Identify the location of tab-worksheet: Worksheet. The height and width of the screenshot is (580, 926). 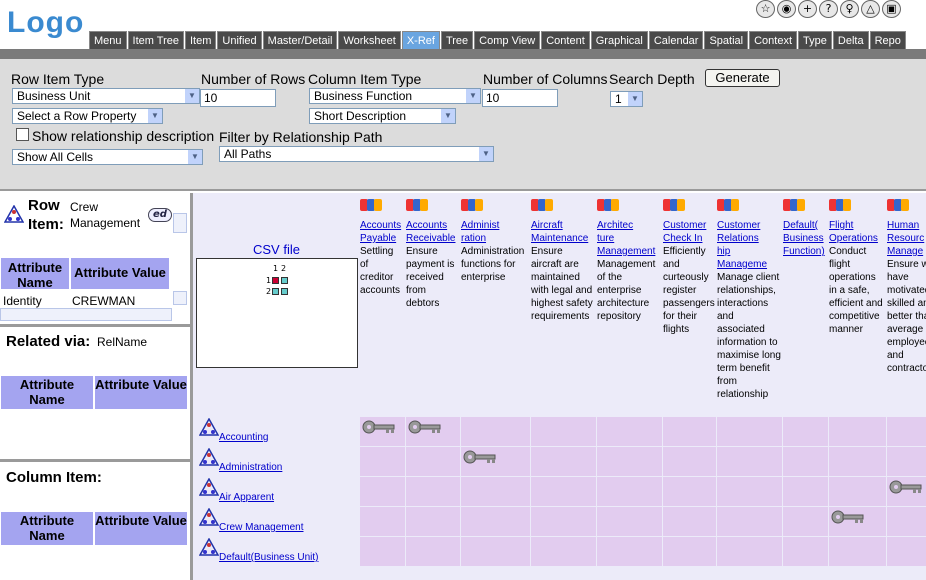
(369, 40).